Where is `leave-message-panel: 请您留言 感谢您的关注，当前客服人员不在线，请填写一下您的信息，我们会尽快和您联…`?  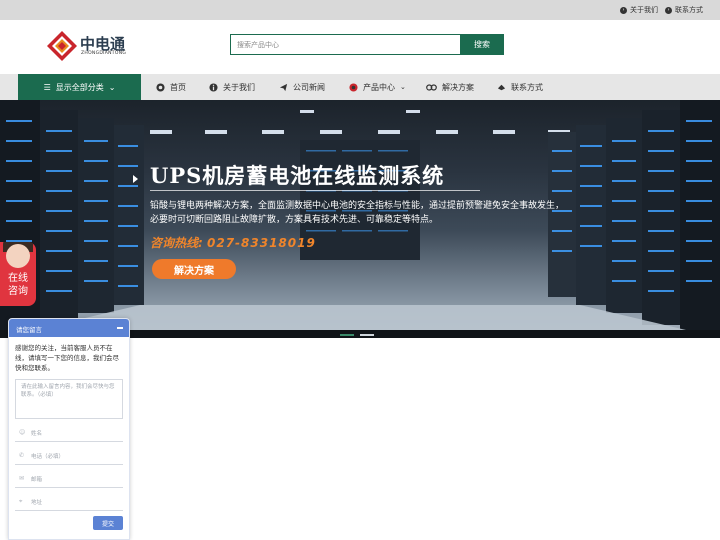
leave-message-panel: 请您留言 感谢您的关注，当前客服人员不在线，请填写一下您的信息，我们会尽快和您联… is located at coordinates (69, 429).